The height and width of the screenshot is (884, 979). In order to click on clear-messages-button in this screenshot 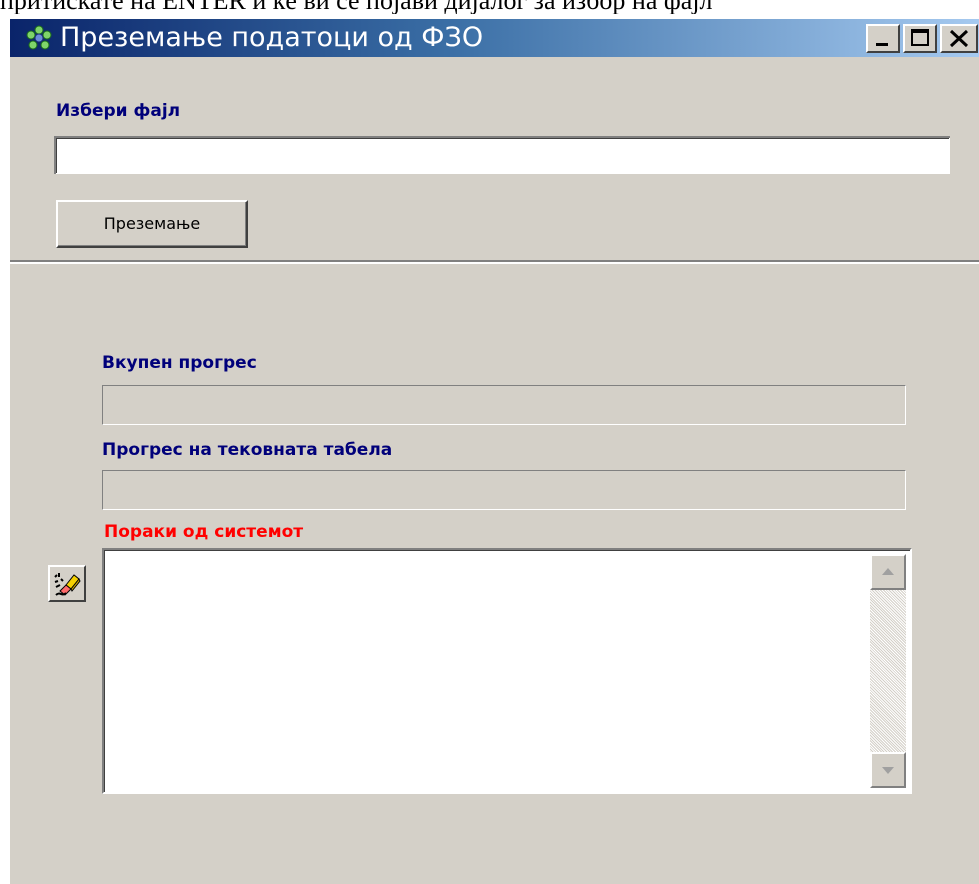, I will do `click(67, 583)`.